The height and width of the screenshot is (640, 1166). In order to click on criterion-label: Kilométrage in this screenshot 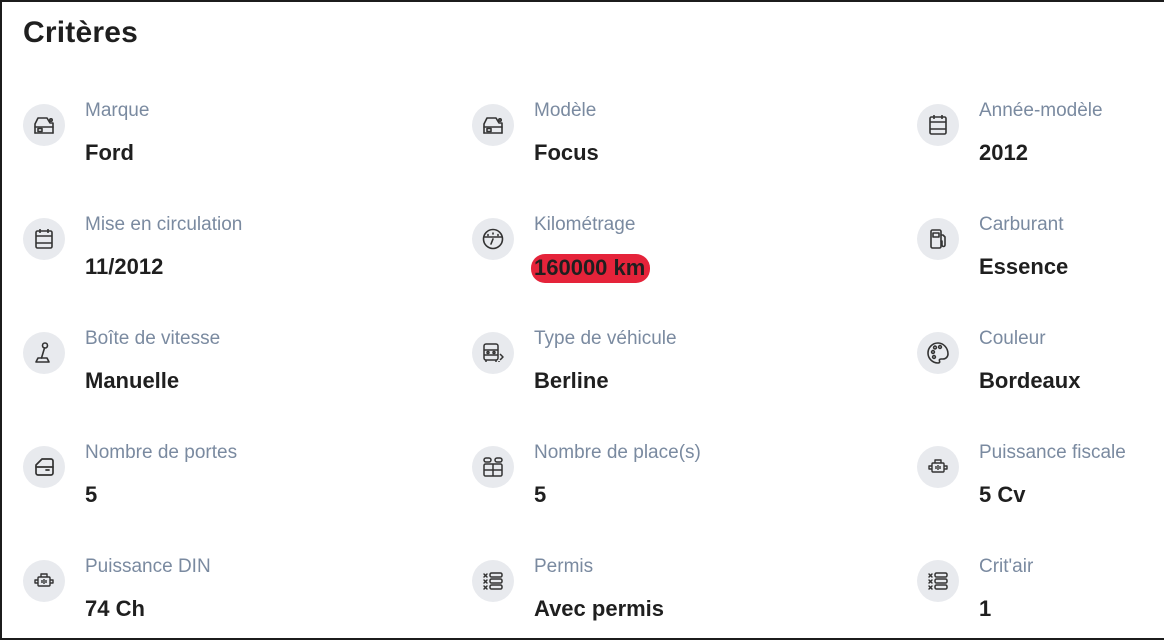, I will do `click(585, 224)`.